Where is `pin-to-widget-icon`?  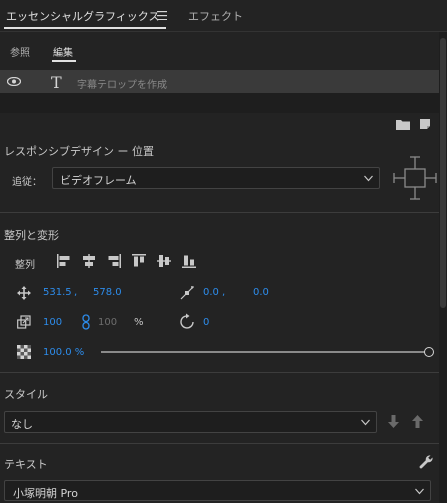
pin-to-widget-icon is located at coordinates (415, 178).